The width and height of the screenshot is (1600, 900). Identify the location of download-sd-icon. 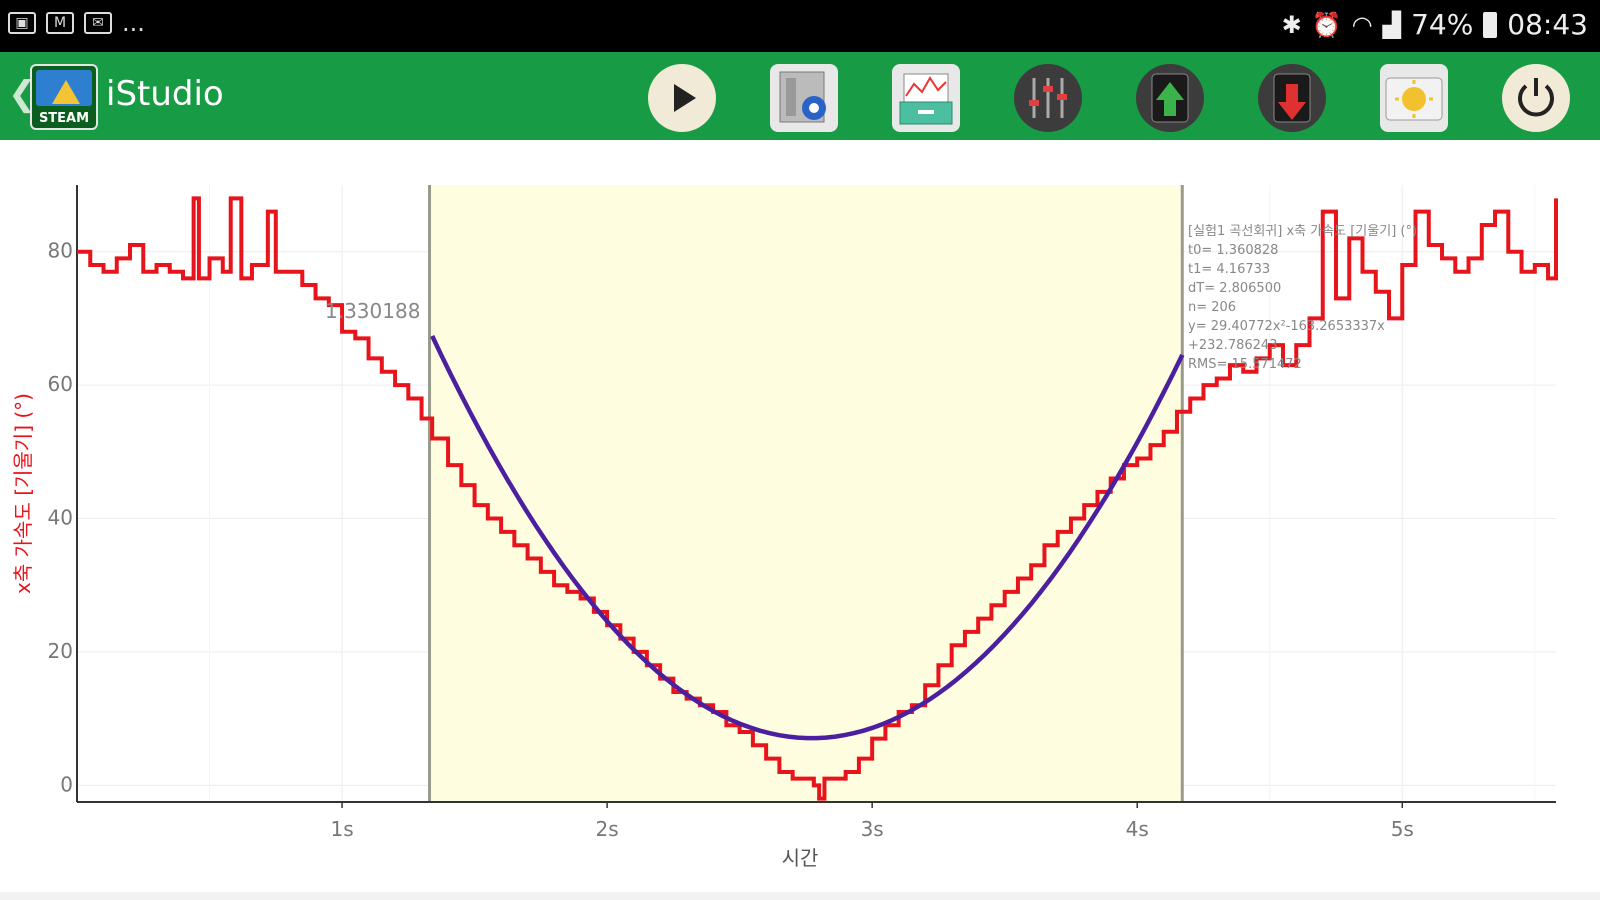
(1292, 98).